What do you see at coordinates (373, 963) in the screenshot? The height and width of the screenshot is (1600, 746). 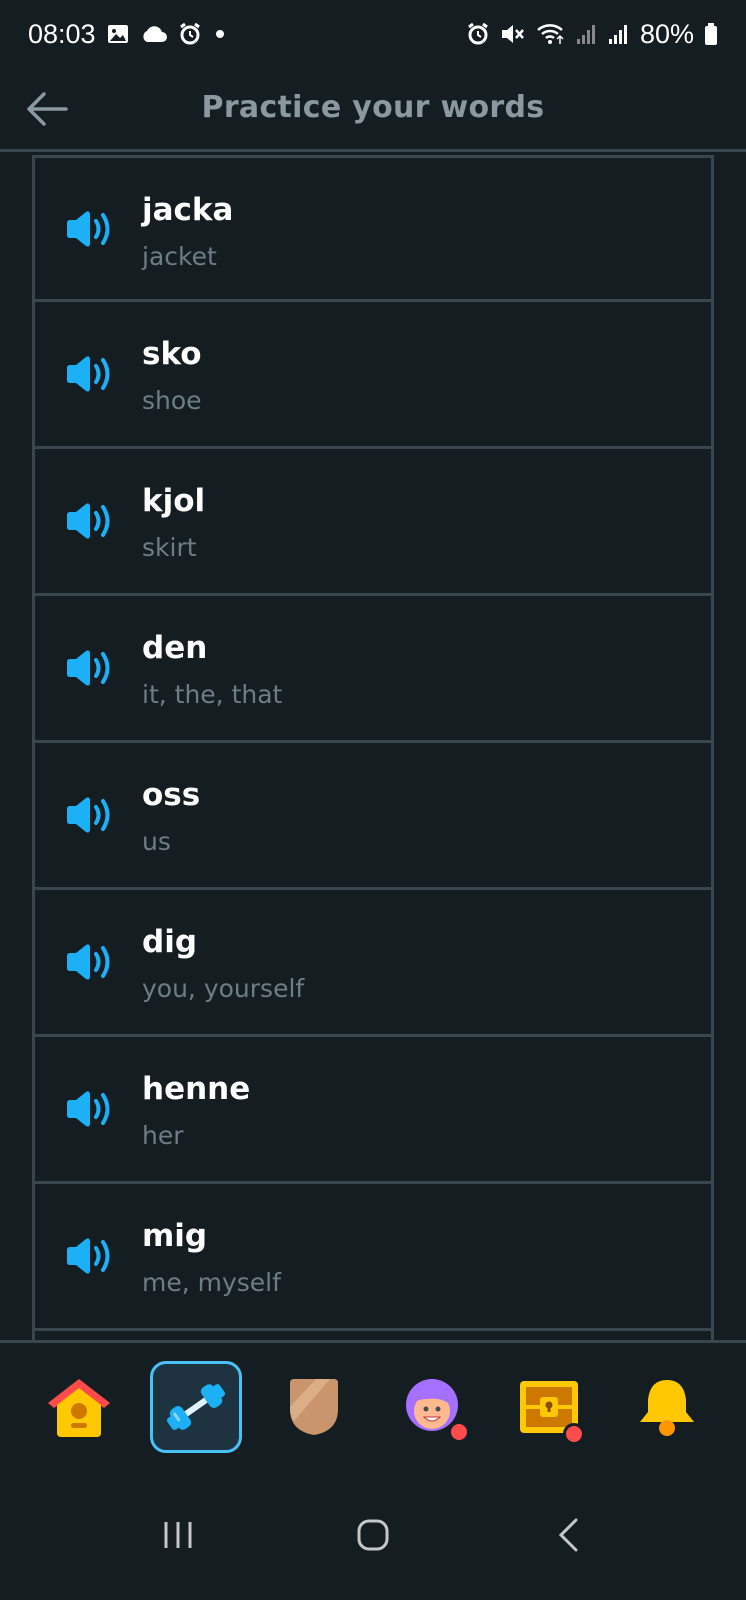 I see `word-row: dig you, yourself` at bounding box center [373, 963].